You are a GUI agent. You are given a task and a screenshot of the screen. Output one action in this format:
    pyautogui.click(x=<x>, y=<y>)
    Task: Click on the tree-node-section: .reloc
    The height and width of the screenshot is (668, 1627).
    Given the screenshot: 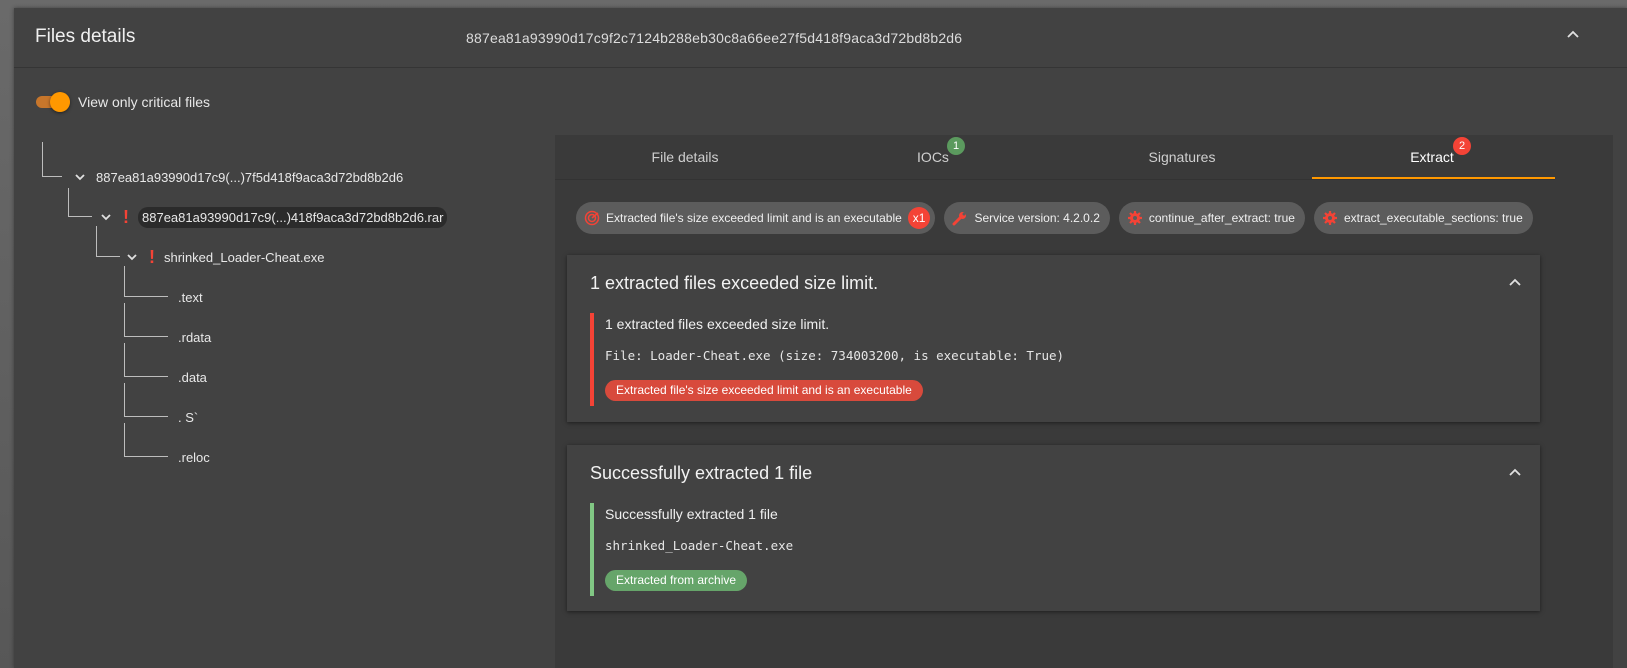 What is the action you would take?
    pyautogui.click(x=194, y=457)
    